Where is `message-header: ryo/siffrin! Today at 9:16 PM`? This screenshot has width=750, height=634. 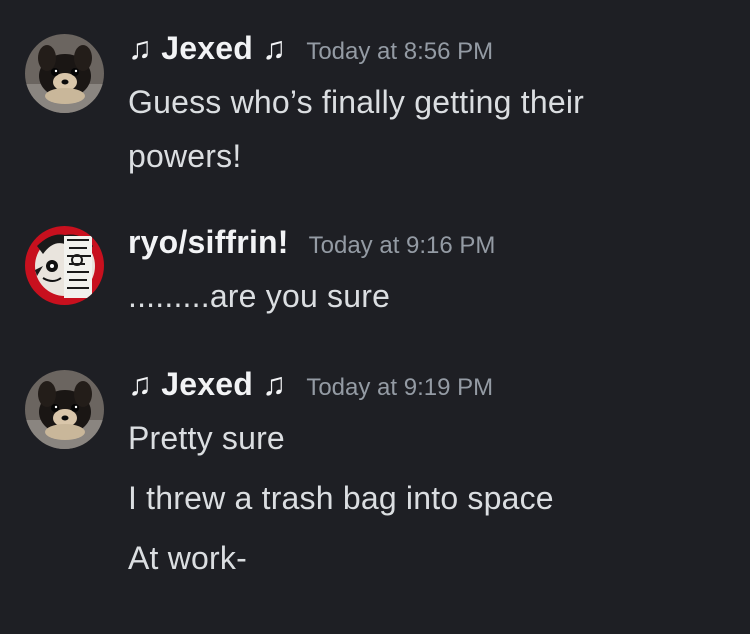 message-header: ryo/siffrin! Today at 9:16 PM is located at coordinates (311, 242).